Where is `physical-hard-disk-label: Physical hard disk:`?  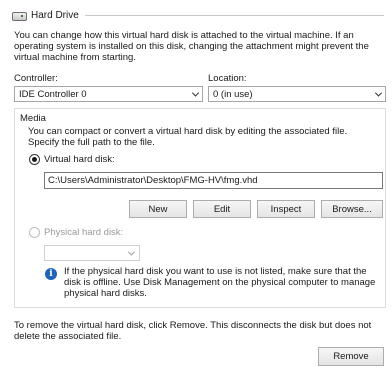
physical-hard-disk-label: Physical hard disk: is located at coordinates (83, 232).